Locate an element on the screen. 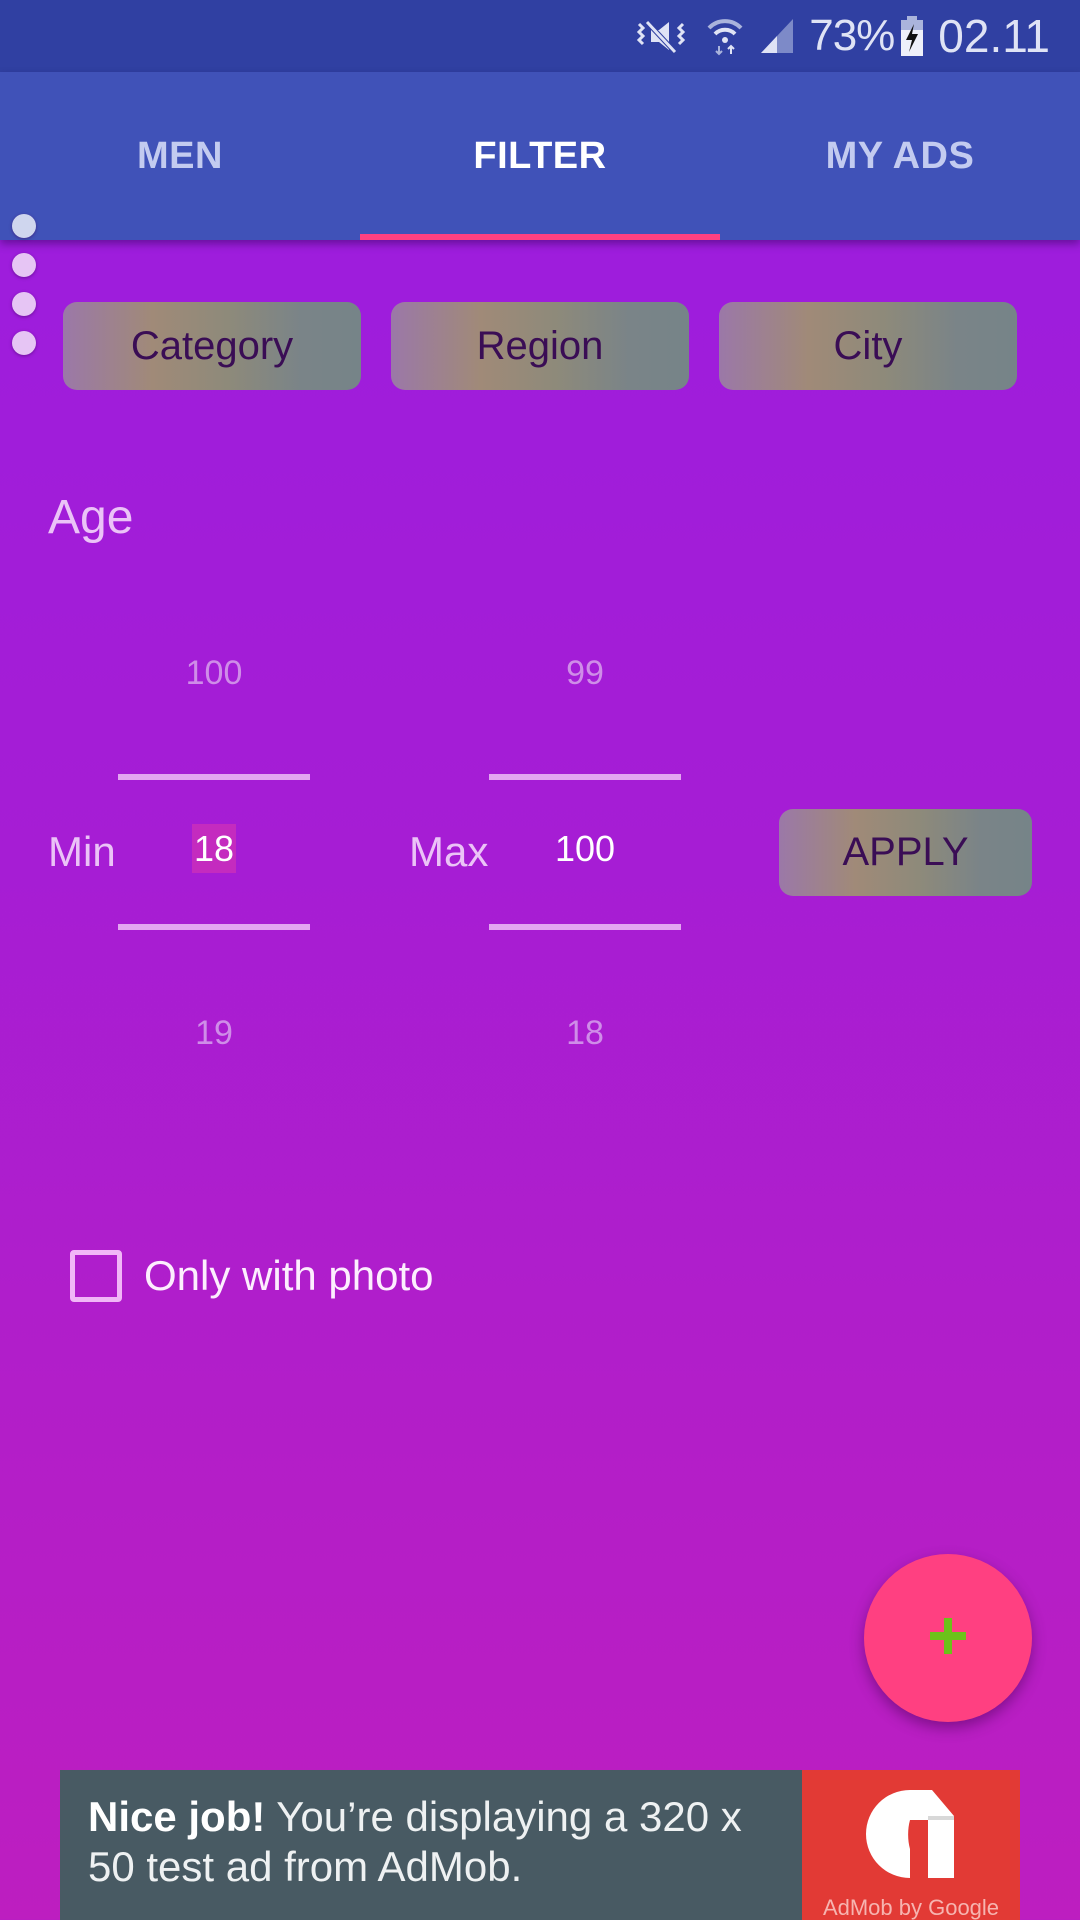 This screenshot has width=1080, height=1920. min-picker-divider-top is located at coordinates (214, 777).